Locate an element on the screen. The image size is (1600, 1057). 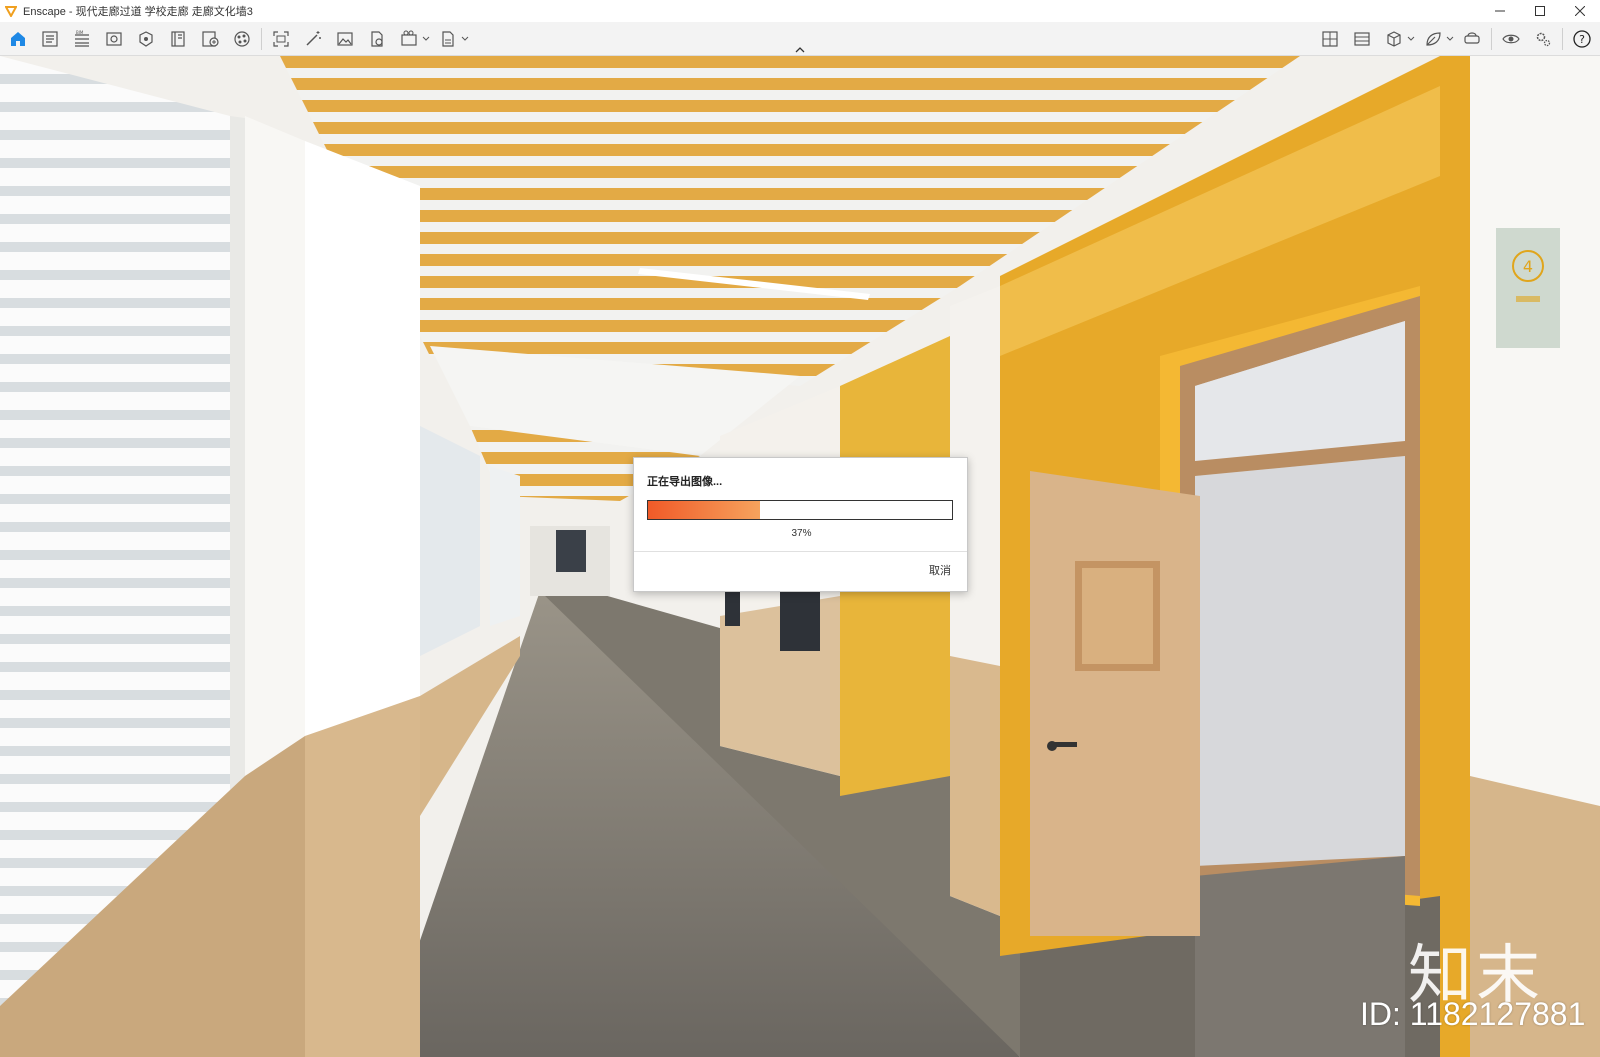
settings-icon is located at coordinates (1543, 39).